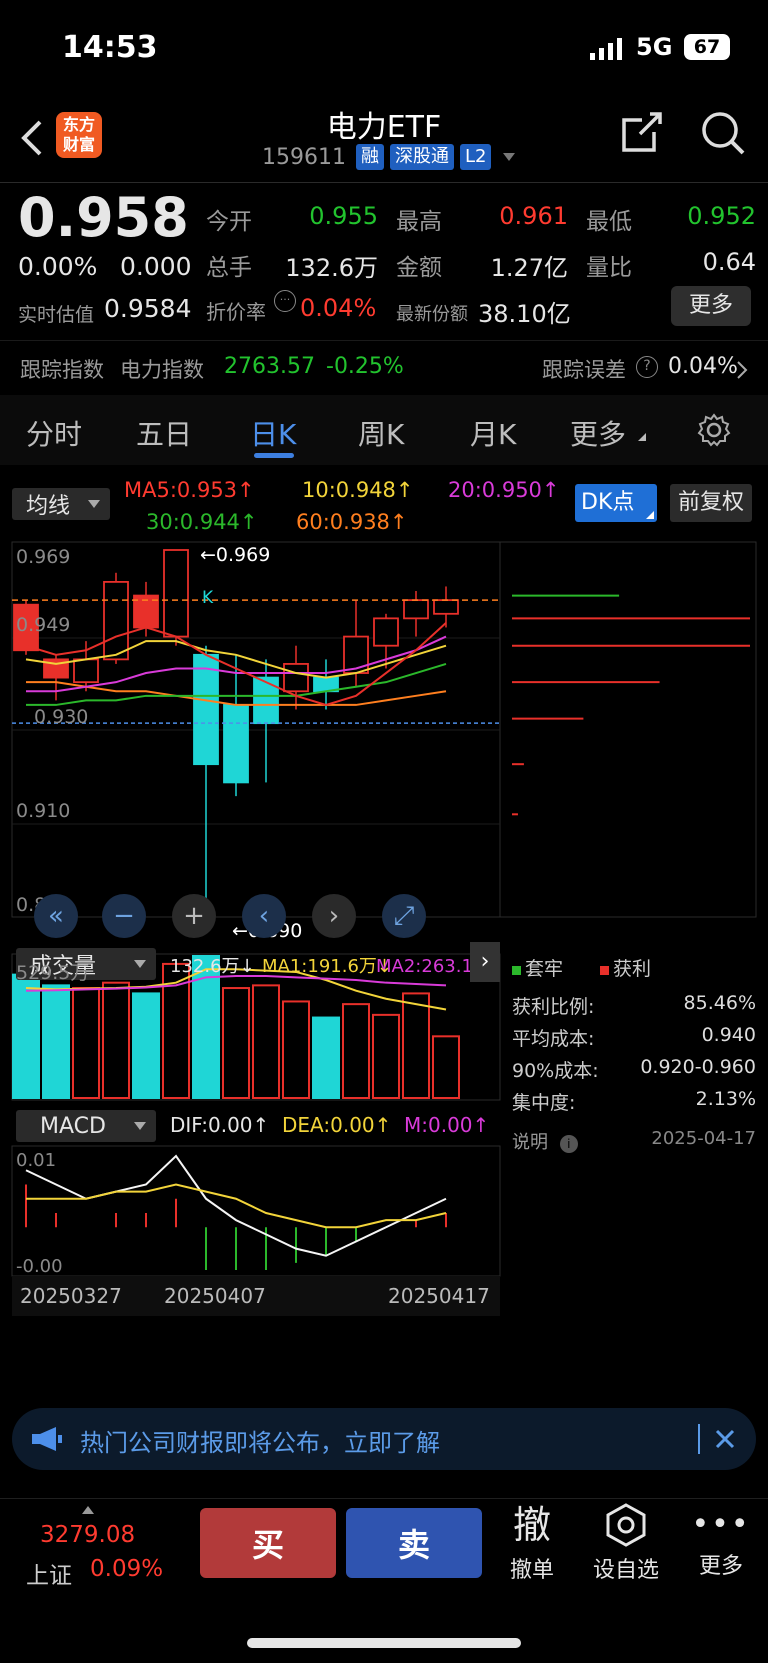 The width and height of the screenshot is (768, 1663). I want to click on volume-ma2-readout: MA2:263.1万, so click(427, 966).